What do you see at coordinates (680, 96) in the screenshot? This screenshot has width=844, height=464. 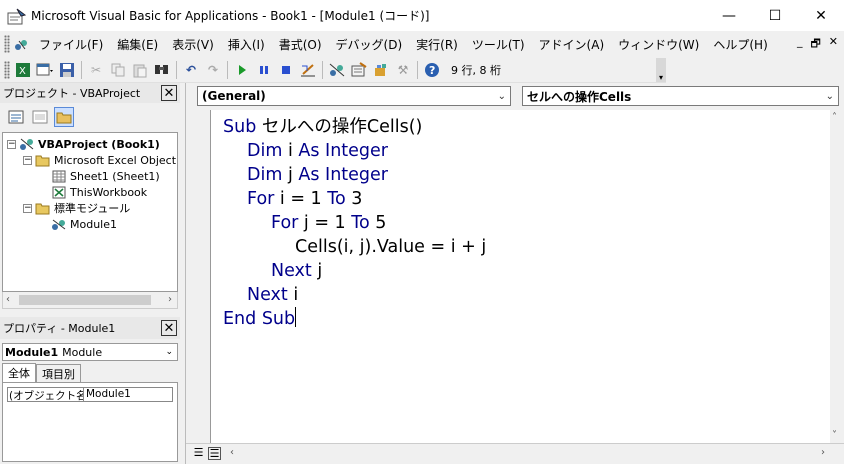 I see `procedure-combo: セルへの操作Cells ⌄` at bounding box center [680, 96].